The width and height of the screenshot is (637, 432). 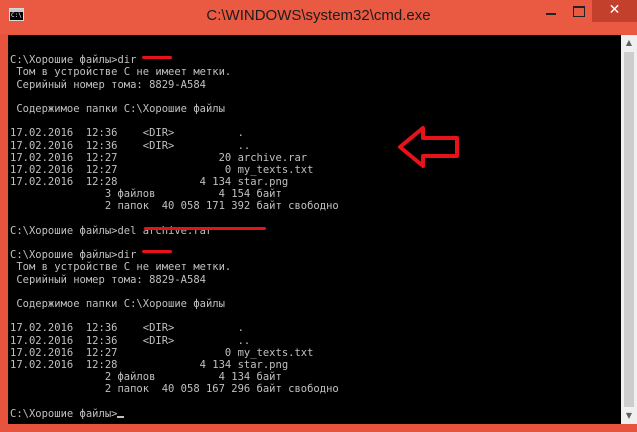 I want to click on close-button: ✕, so click(x=614, y=11).